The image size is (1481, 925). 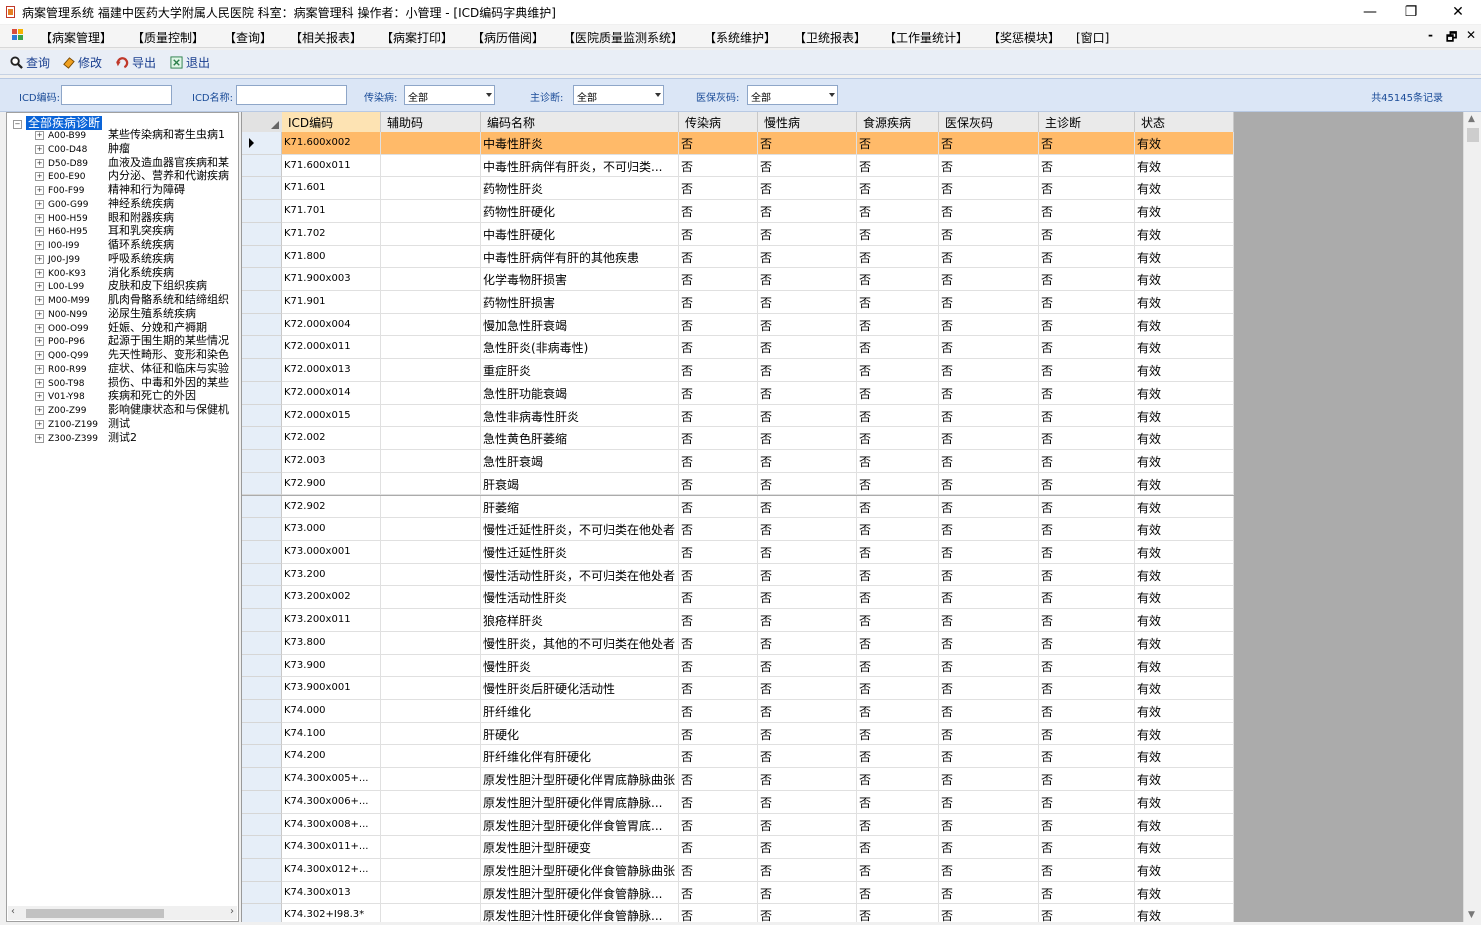 I want to click on cell-code-name: 原发性胆汁型肝硬化伴胃底静脉曲张, so click(x=580, y=779).